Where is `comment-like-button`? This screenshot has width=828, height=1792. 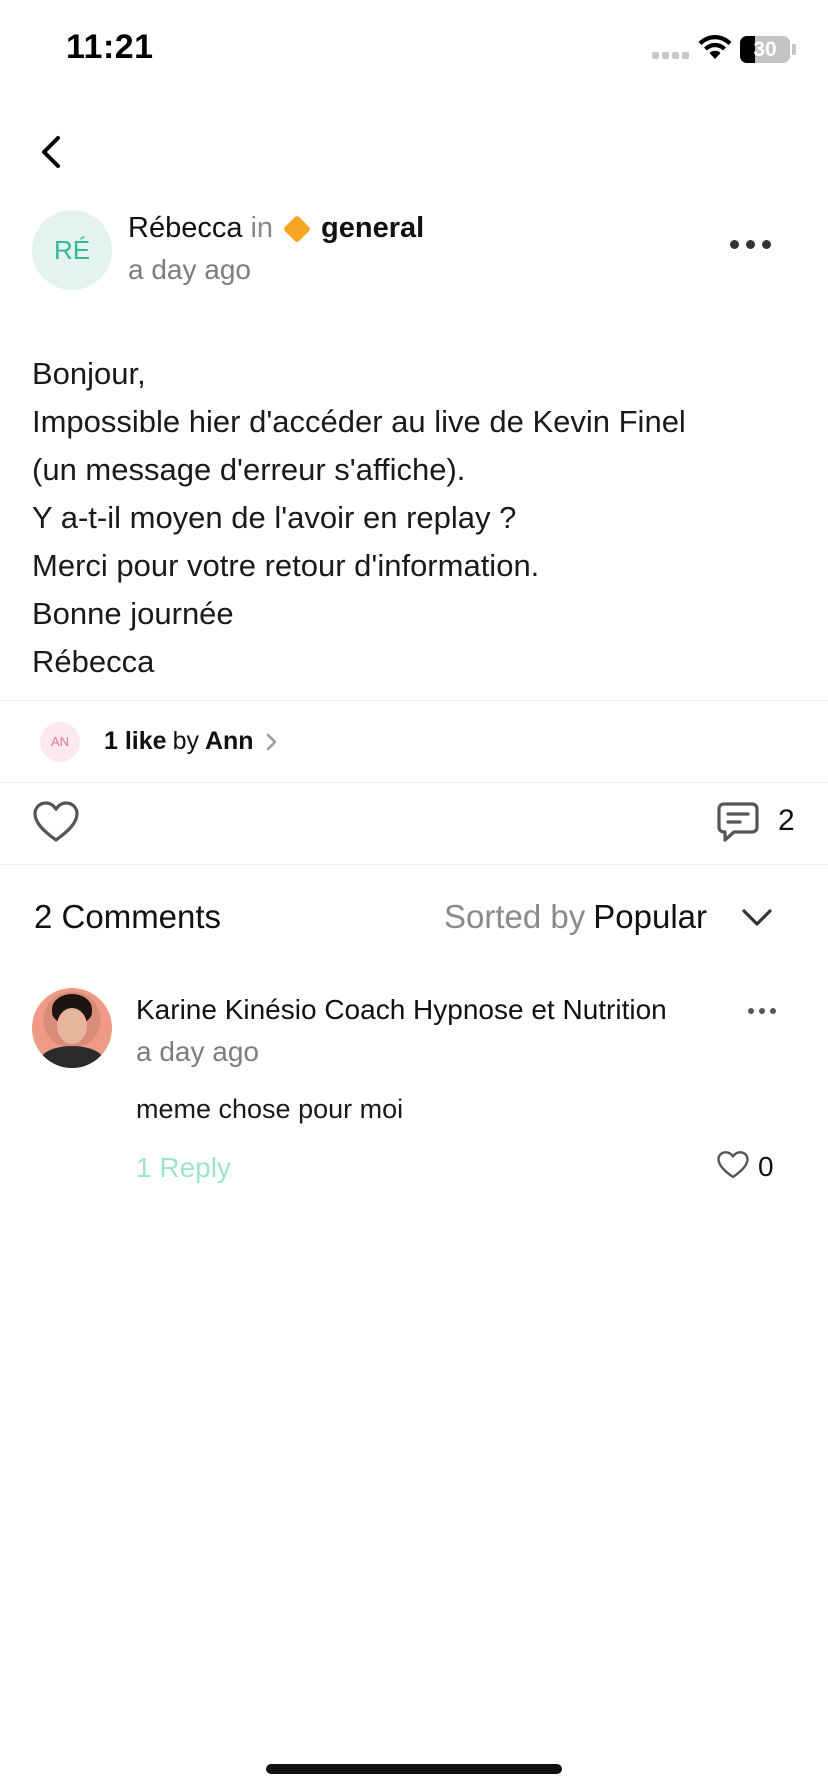 comment-like-button is located at coordinates (733, 1167).